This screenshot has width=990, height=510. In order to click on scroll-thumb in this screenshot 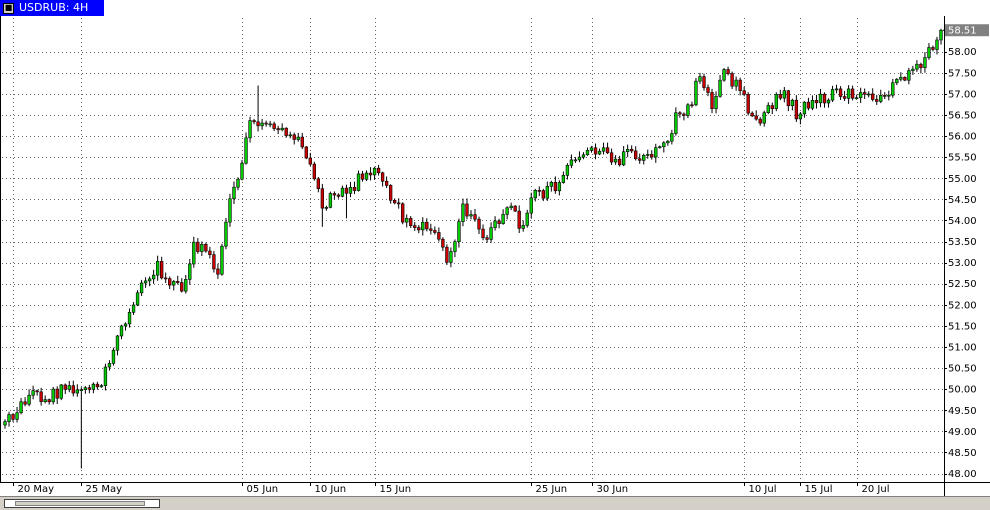, I will do `click(80, 503)`.